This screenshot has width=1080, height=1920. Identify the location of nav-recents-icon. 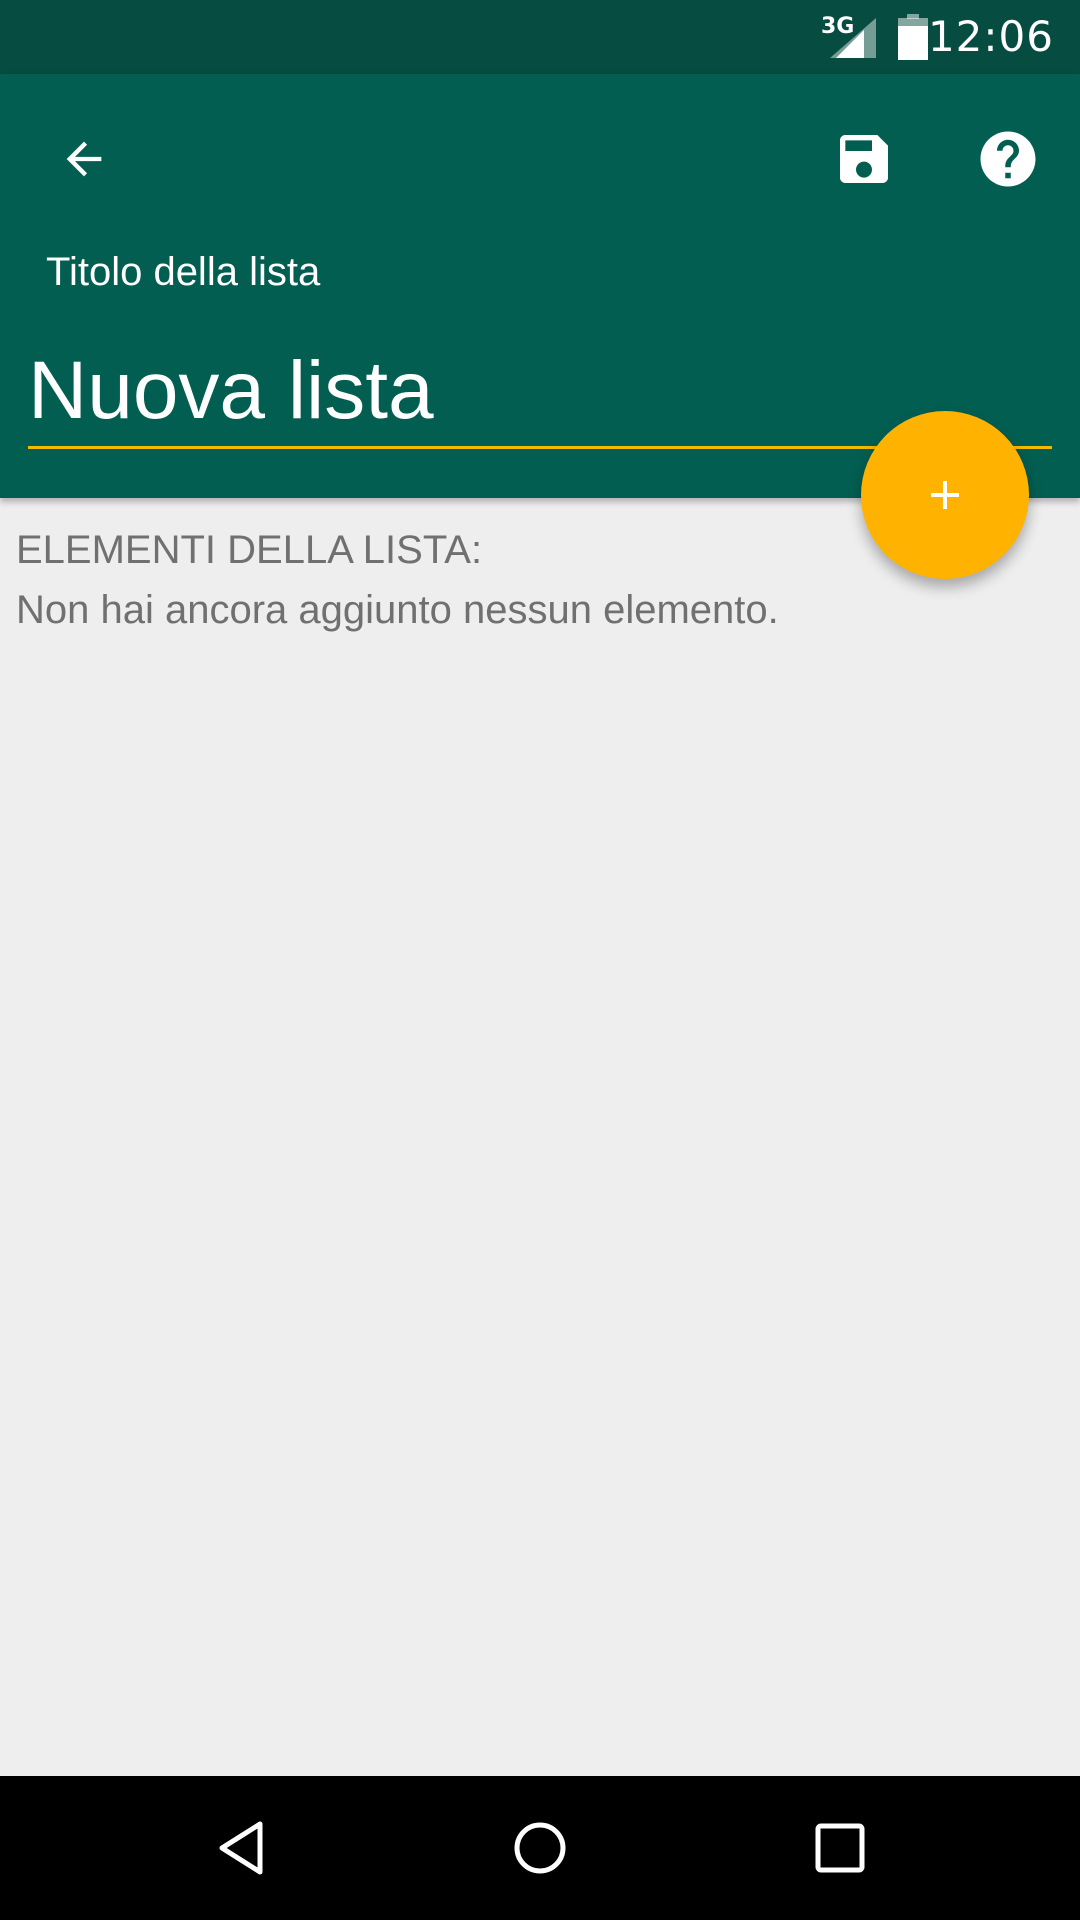
(840, 1848).